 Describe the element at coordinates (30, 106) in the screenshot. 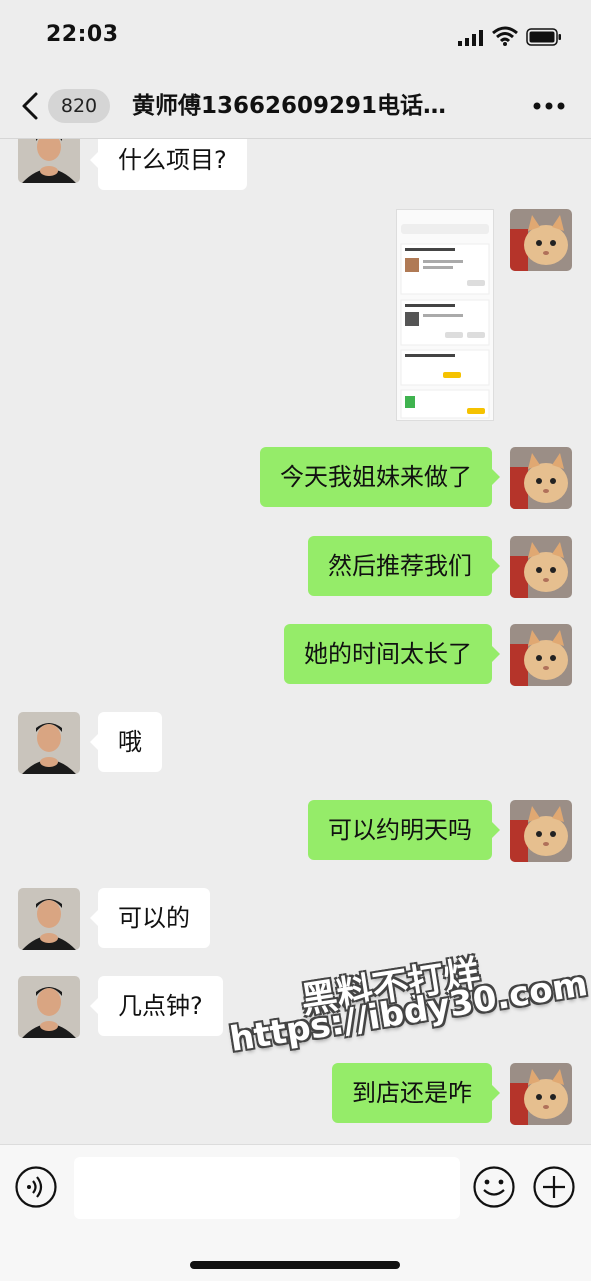

I see `back-chevron-icon` at that location.